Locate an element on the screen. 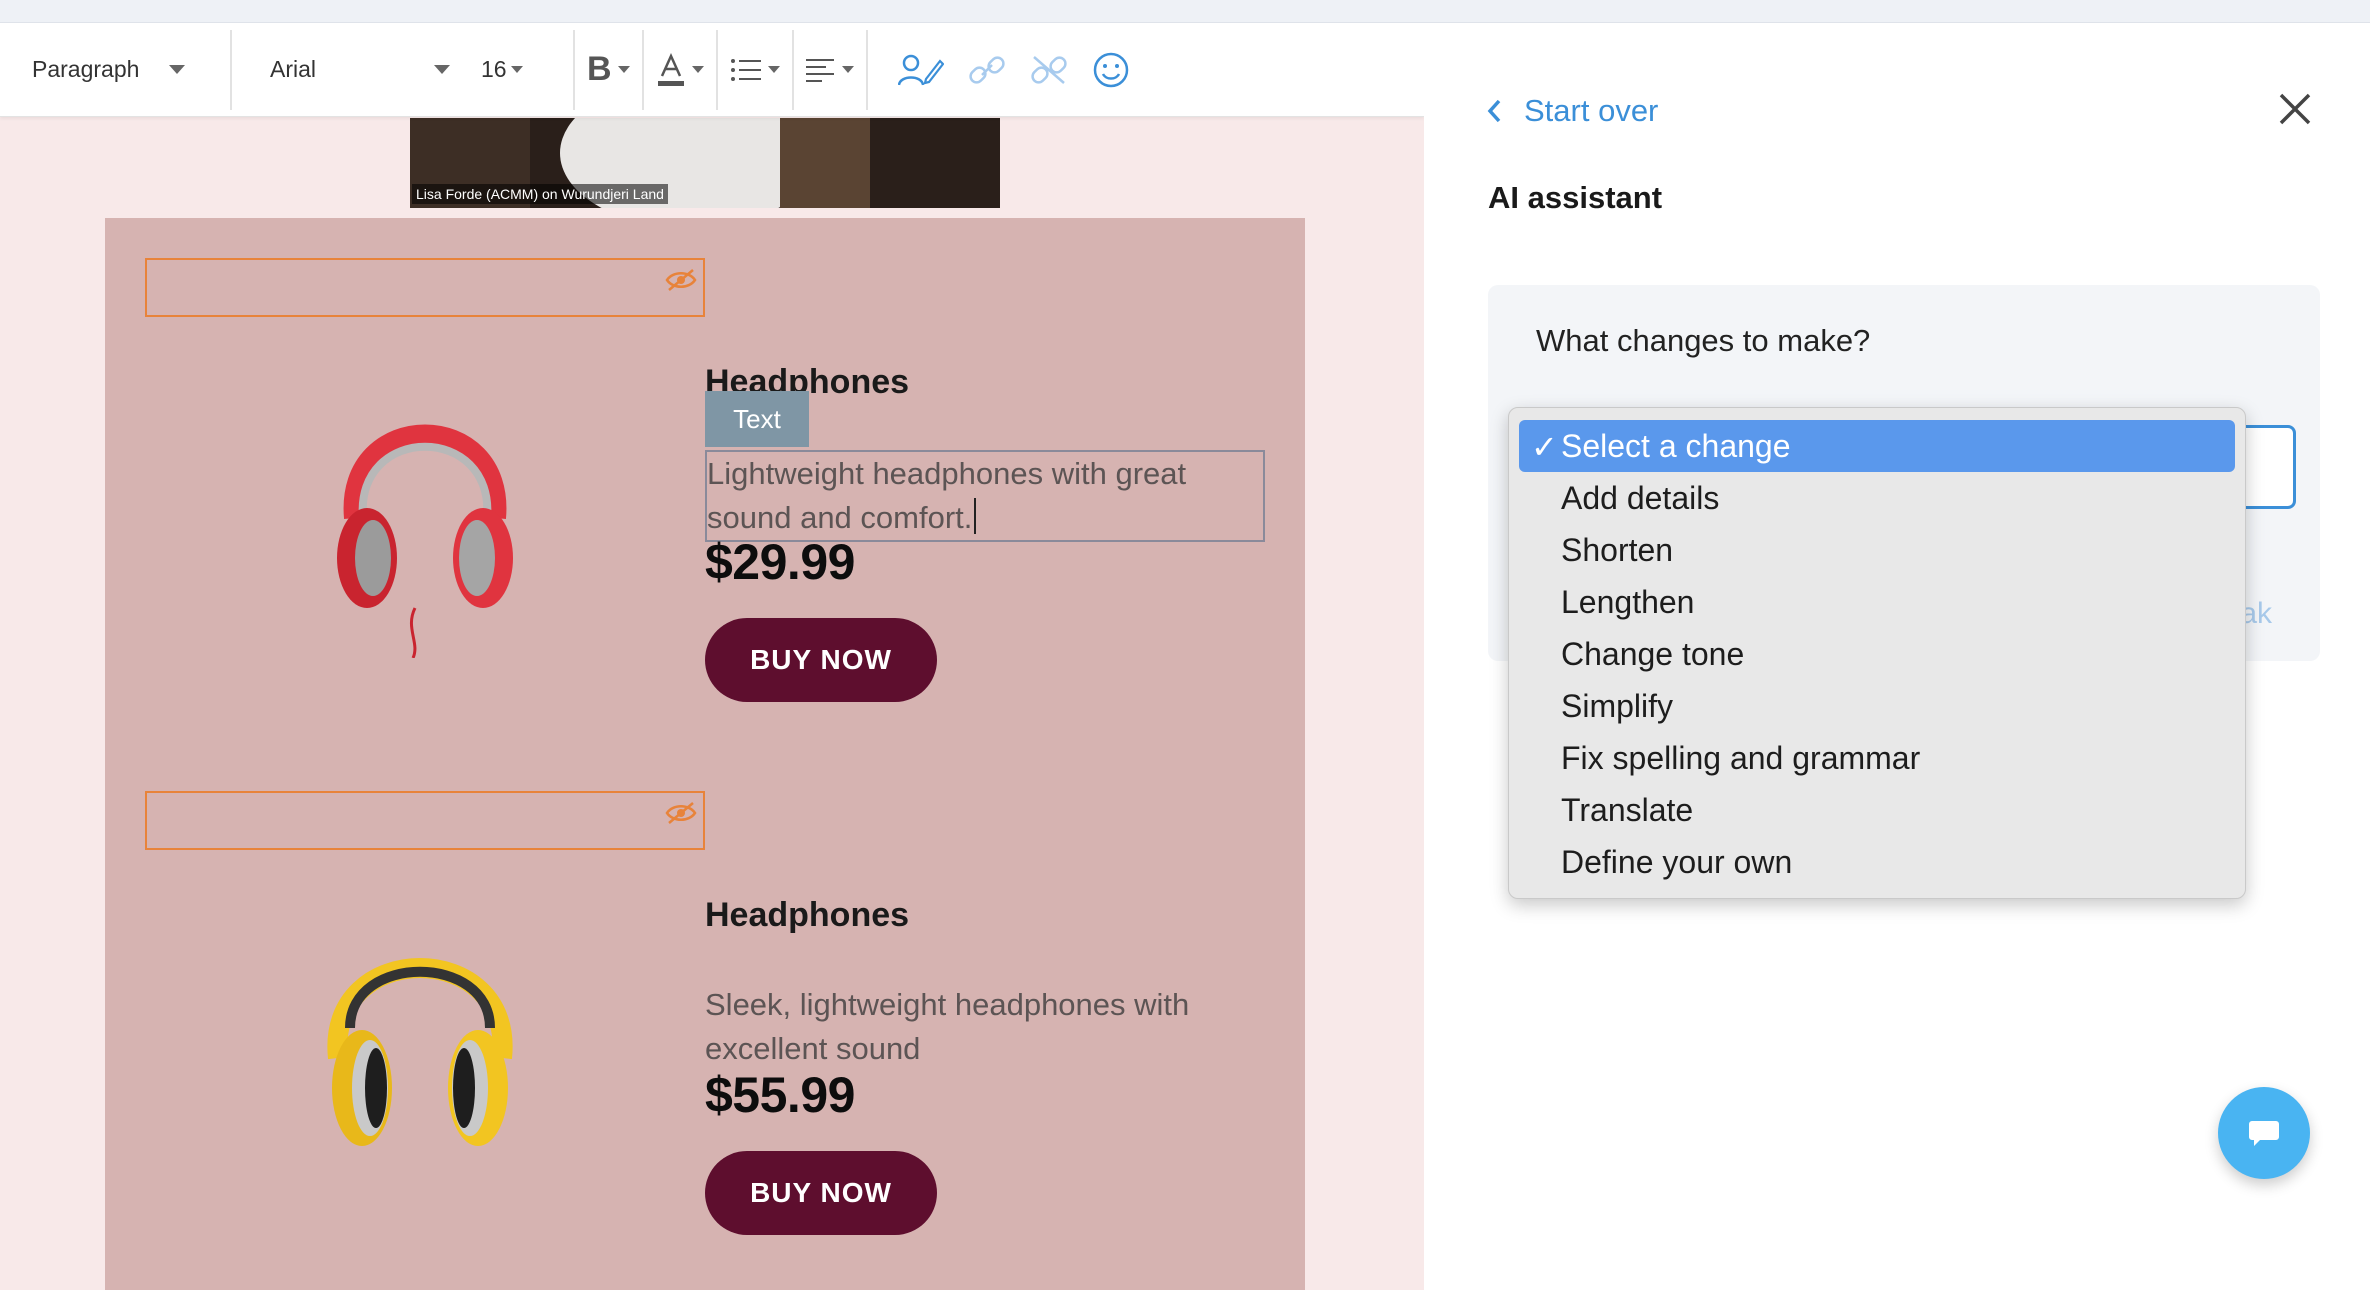 The image size is (2370, 1290). dropdown-option-label: Translate is located at coordinates (1627, 809).